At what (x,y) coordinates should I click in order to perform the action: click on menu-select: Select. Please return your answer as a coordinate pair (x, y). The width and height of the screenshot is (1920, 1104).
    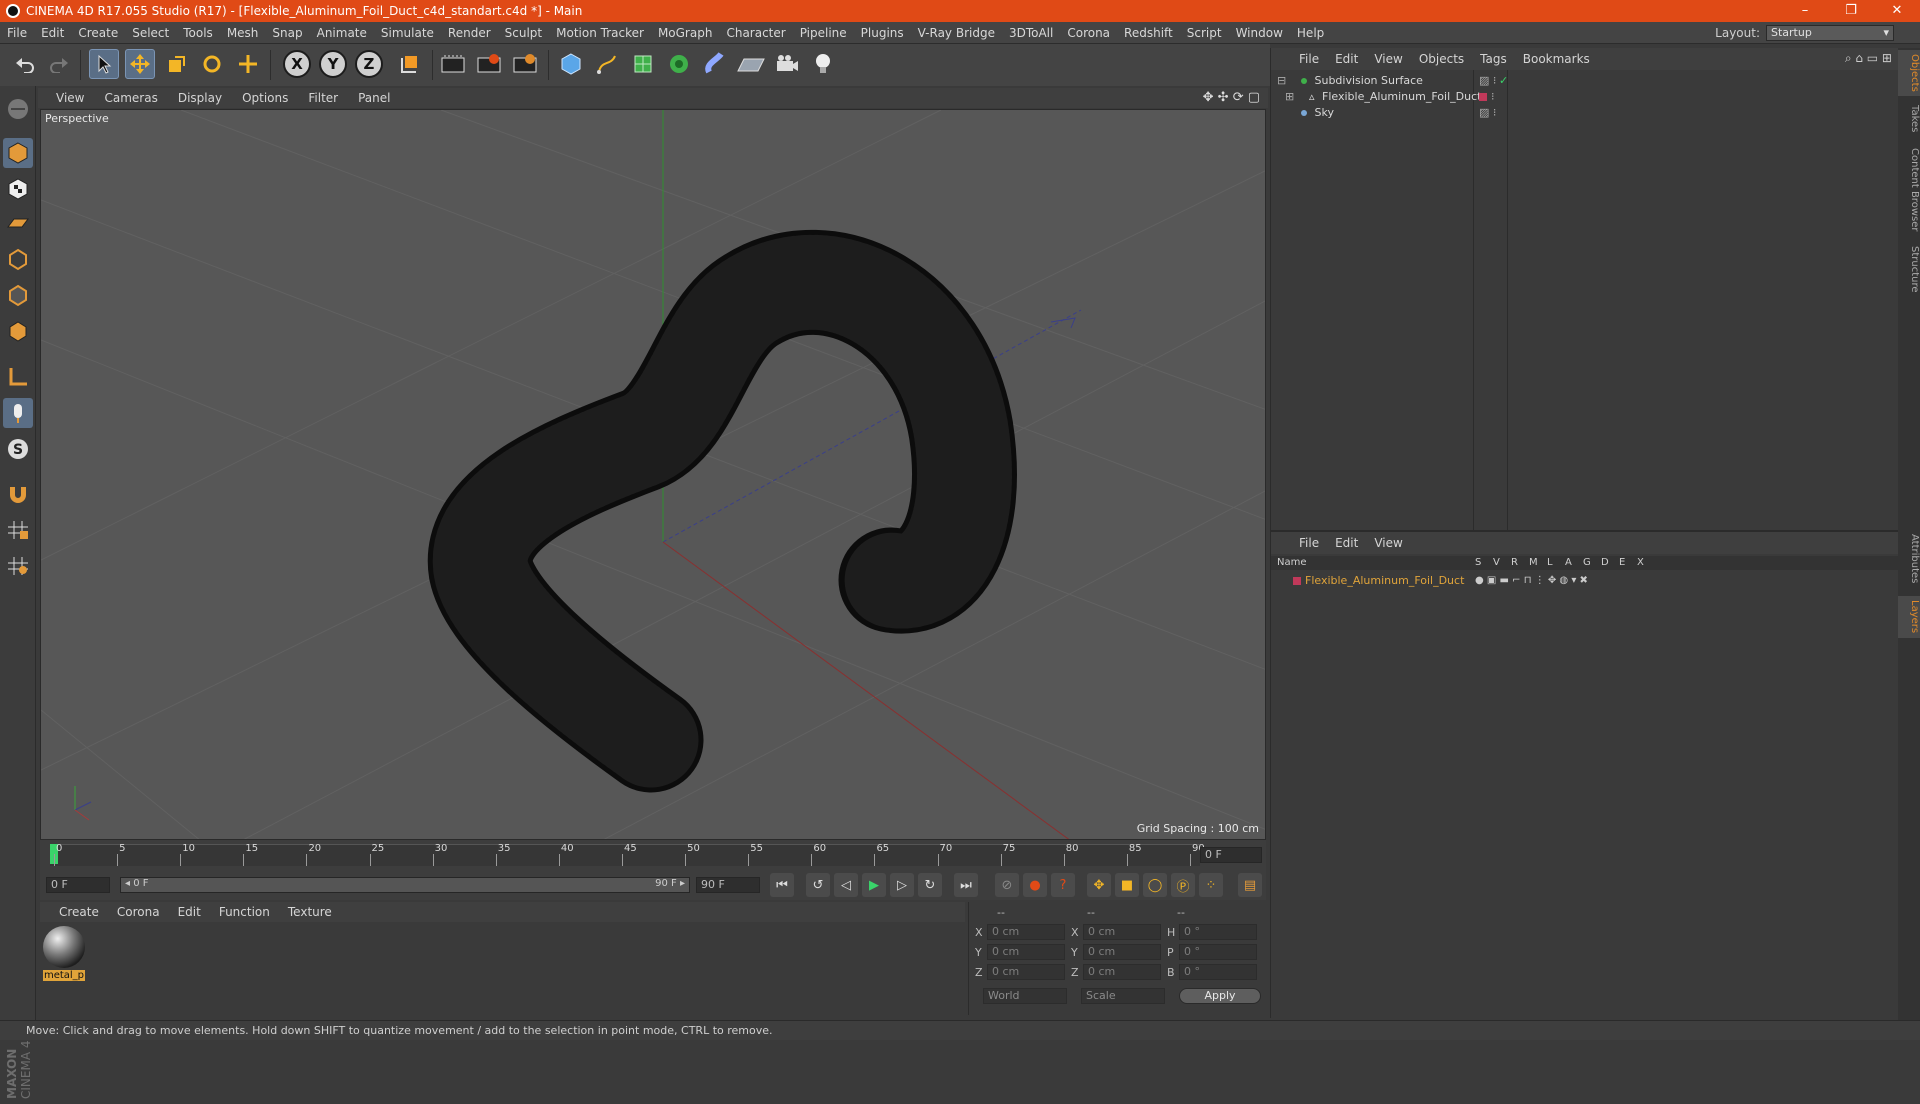
    Looking at the image, I should click on (150, 33).